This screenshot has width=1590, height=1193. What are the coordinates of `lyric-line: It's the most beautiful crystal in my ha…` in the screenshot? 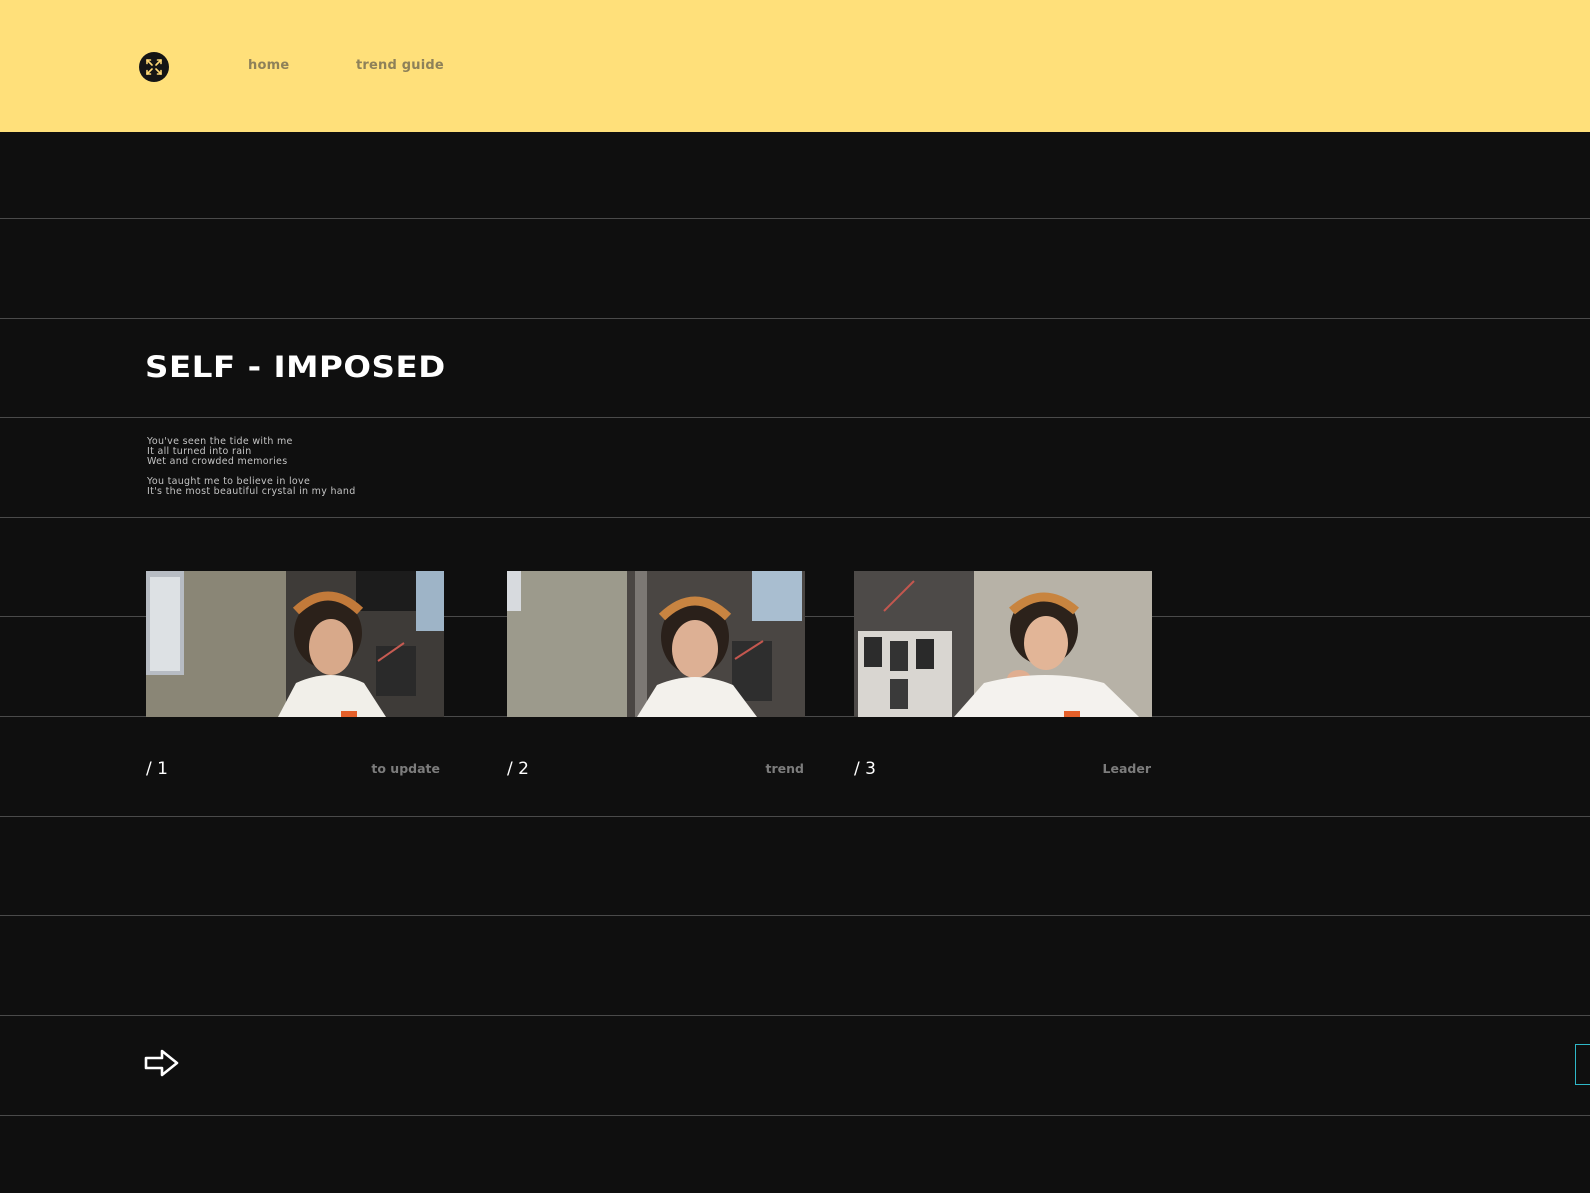 It's located at (251, 491).